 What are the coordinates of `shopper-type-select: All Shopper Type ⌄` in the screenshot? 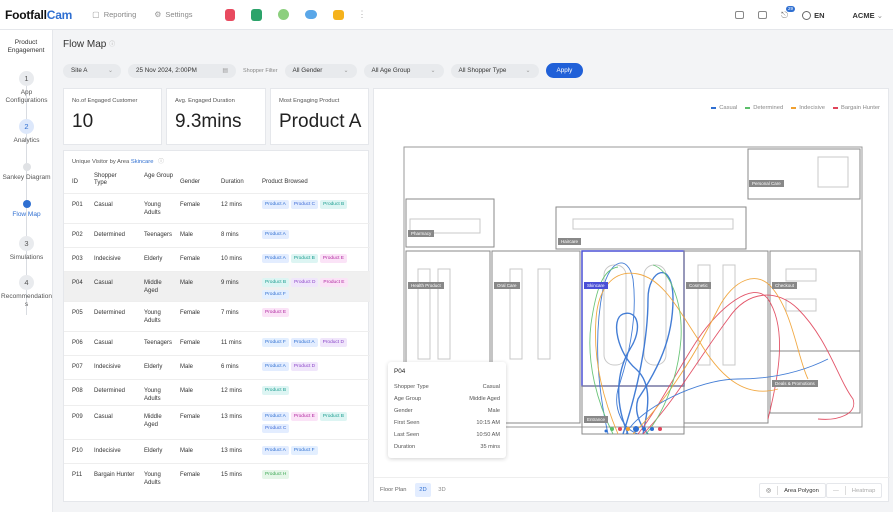 It's located at (494, 70).